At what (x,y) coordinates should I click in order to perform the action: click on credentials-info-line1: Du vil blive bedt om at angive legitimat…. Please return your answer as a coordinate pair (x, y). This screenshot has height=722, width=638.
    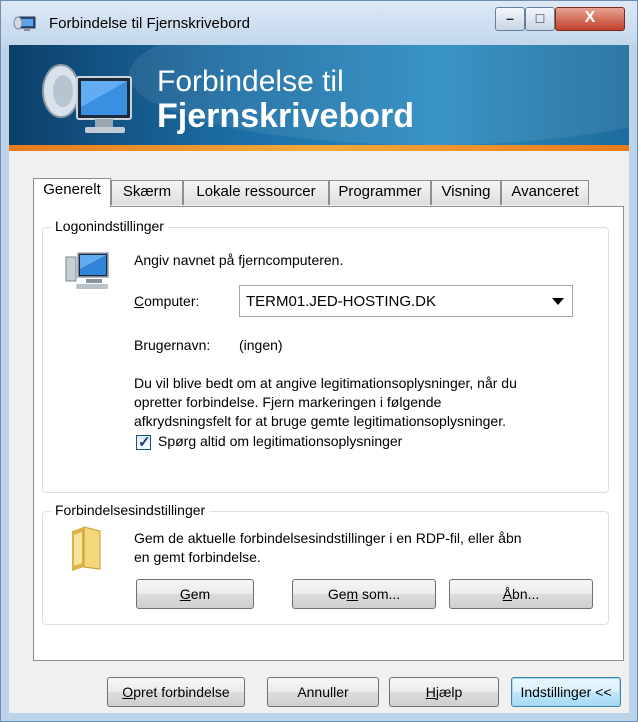
    Looking at the image, I should click on (325, 383).